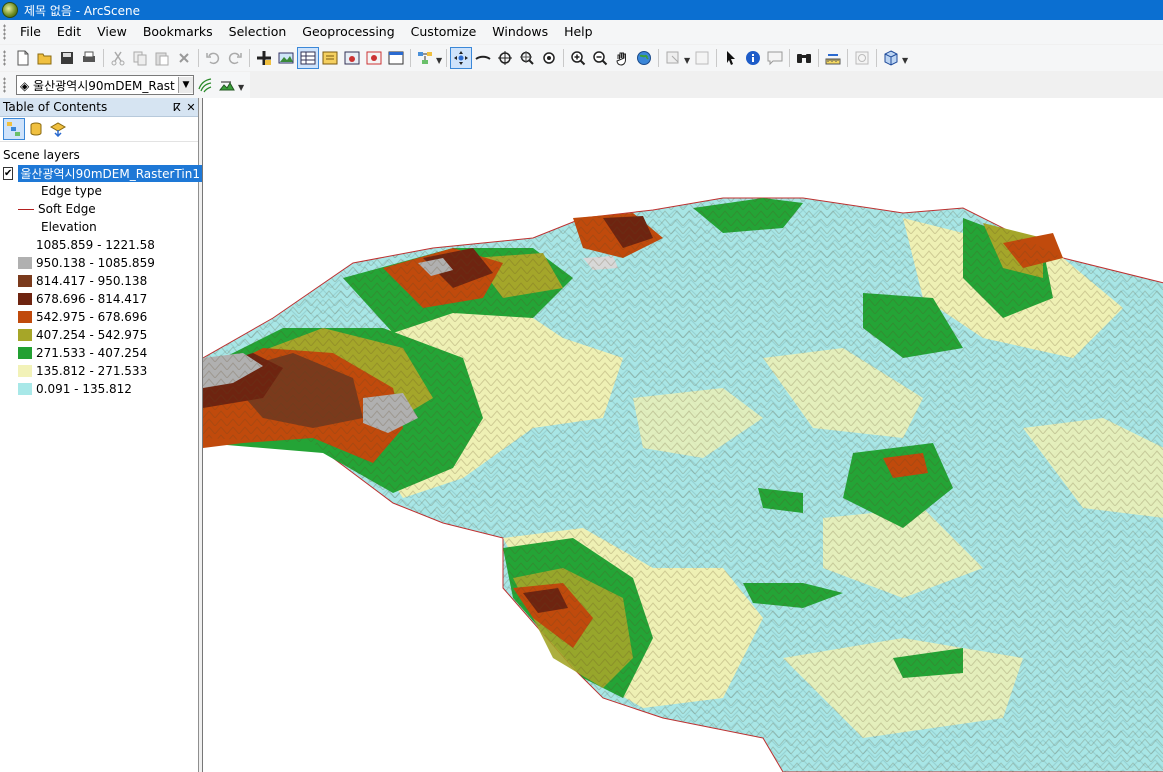 The height and width of the screenshot is (772, 1163). What do you see at coordinates (425, 58) in the screenshot?
I see `model-builder-icon` at bounding box center [425, 58].